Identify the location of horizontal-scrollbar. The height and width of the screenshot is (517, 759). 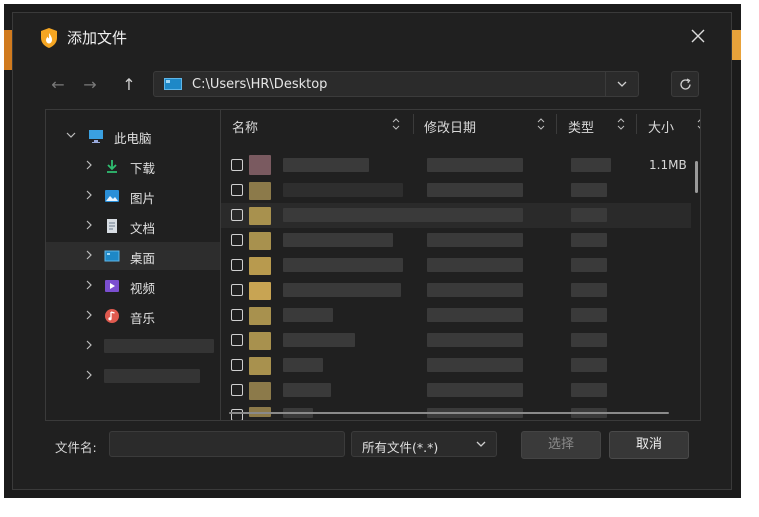
(449, 413).